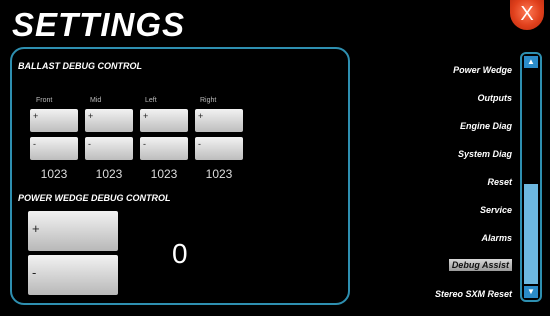 This screenshot has width=550, height=316. Describe the element at coordinates (486, 126) in the screenshot. I see `menu-item-engine-diag: Engine Diag` at that location.